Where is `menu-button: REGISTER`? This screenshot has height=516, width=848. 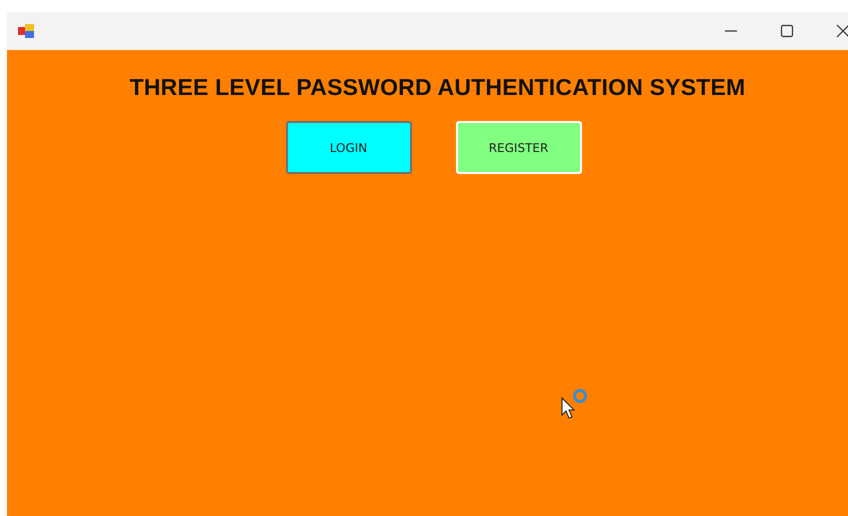 menu-button: REGISTER is located at coordinates (519, 147).